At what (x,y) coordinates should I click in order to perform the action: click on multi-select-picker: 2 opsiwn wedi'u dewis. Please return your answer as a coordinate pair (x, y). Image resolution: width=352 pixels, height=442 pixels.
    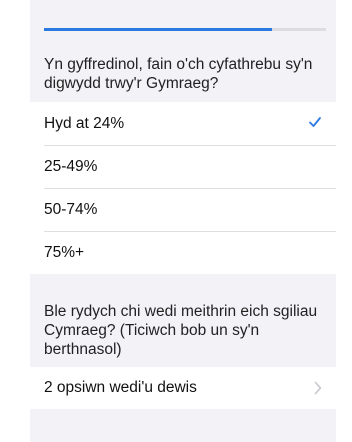
    Looking at the image, I should click on (183, 388).